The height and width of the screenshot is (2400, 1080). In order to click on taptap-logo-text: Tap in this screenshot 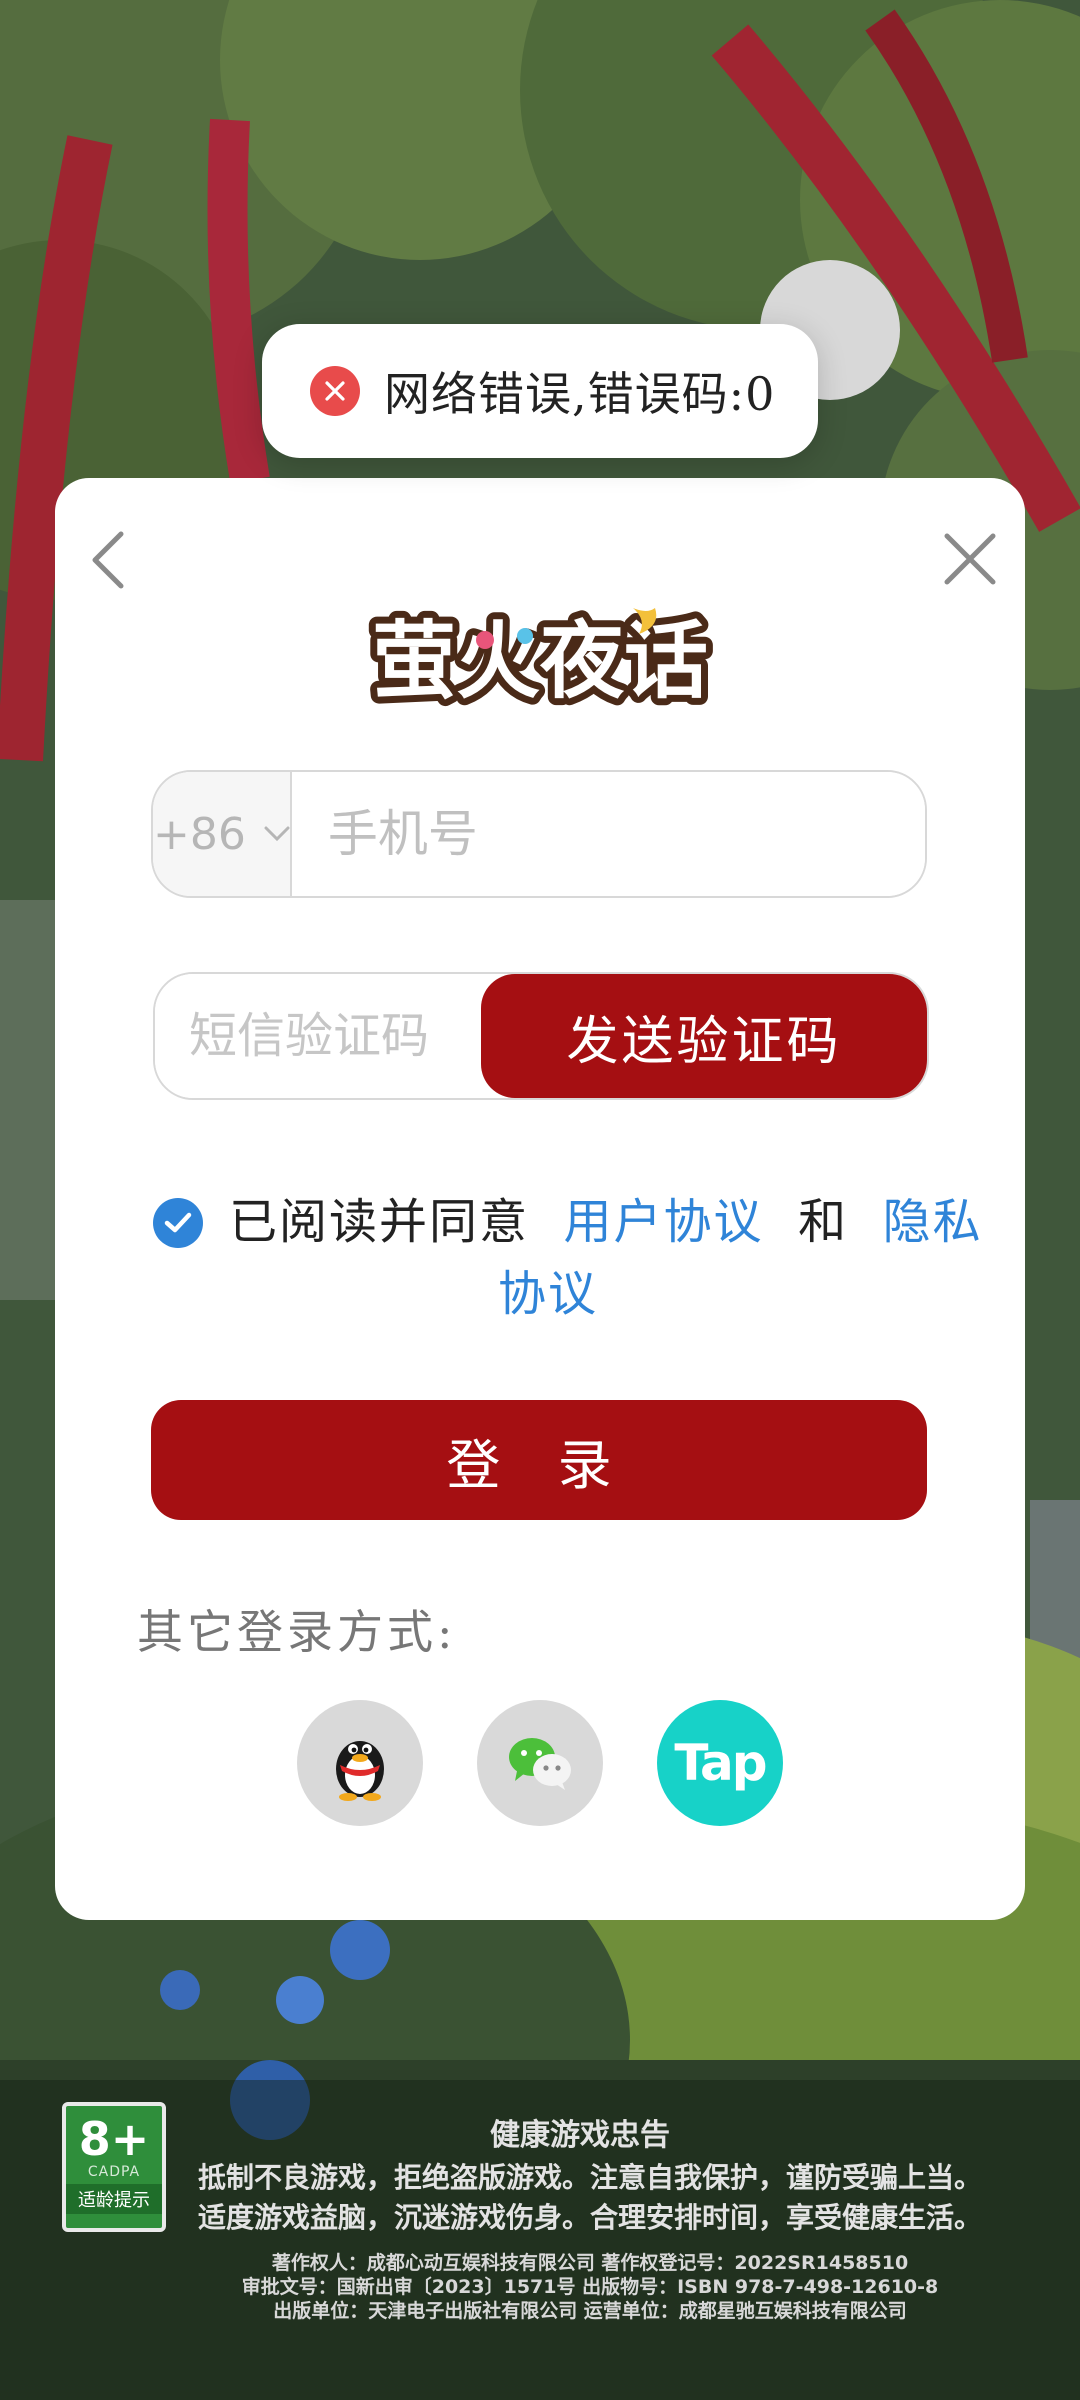, I will do `click(720, 1763)`.